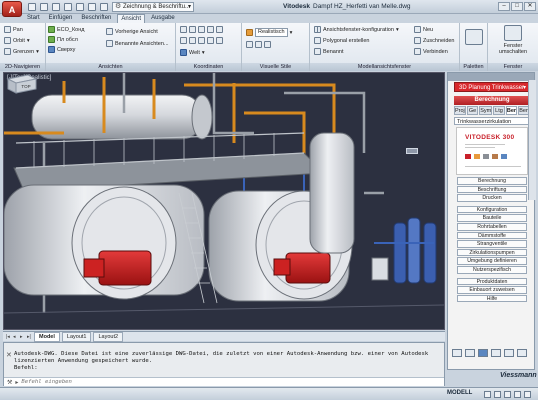  What do you see at coordinates (492, 269) in the screenshot?
I see `palette-command-button: Nutzerspezifisch` at bounding box center [492, 269].